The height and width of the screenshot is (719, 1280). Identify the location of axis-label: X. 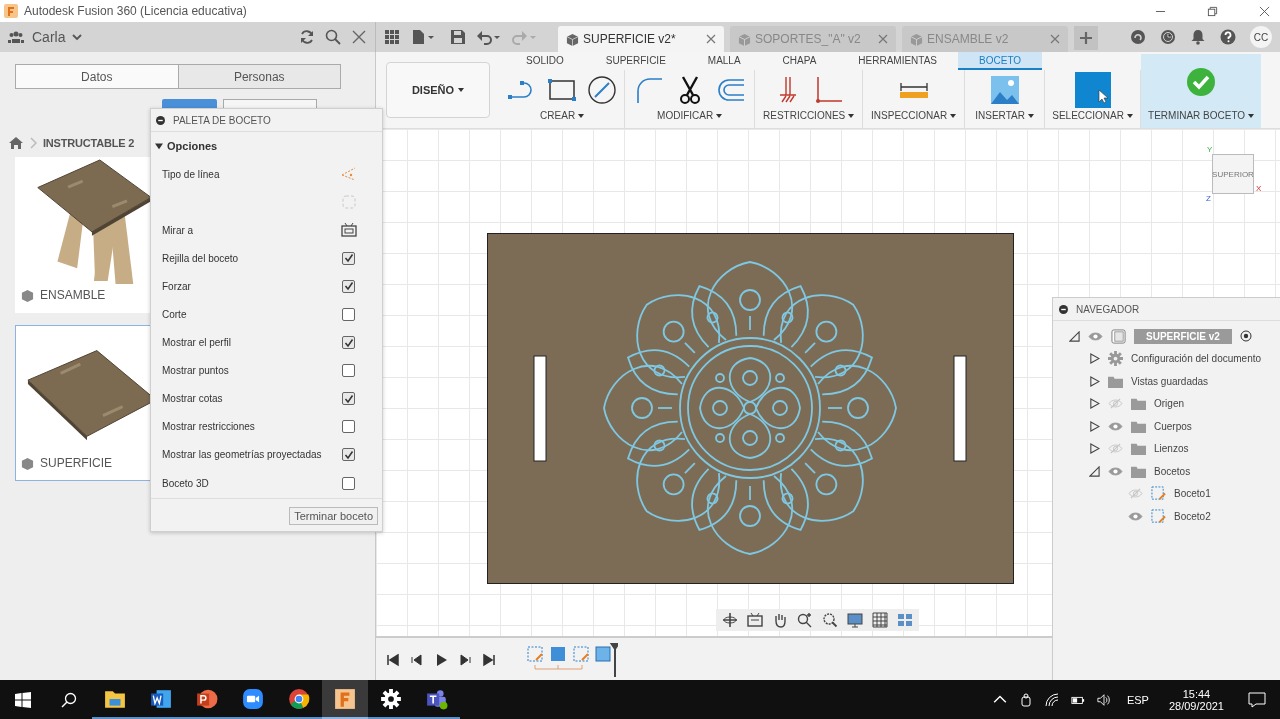
(1259, 188).